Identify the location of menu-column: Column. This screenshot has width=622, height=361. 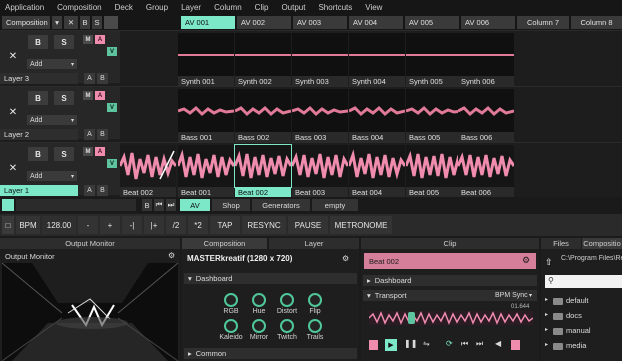
(228, 7).